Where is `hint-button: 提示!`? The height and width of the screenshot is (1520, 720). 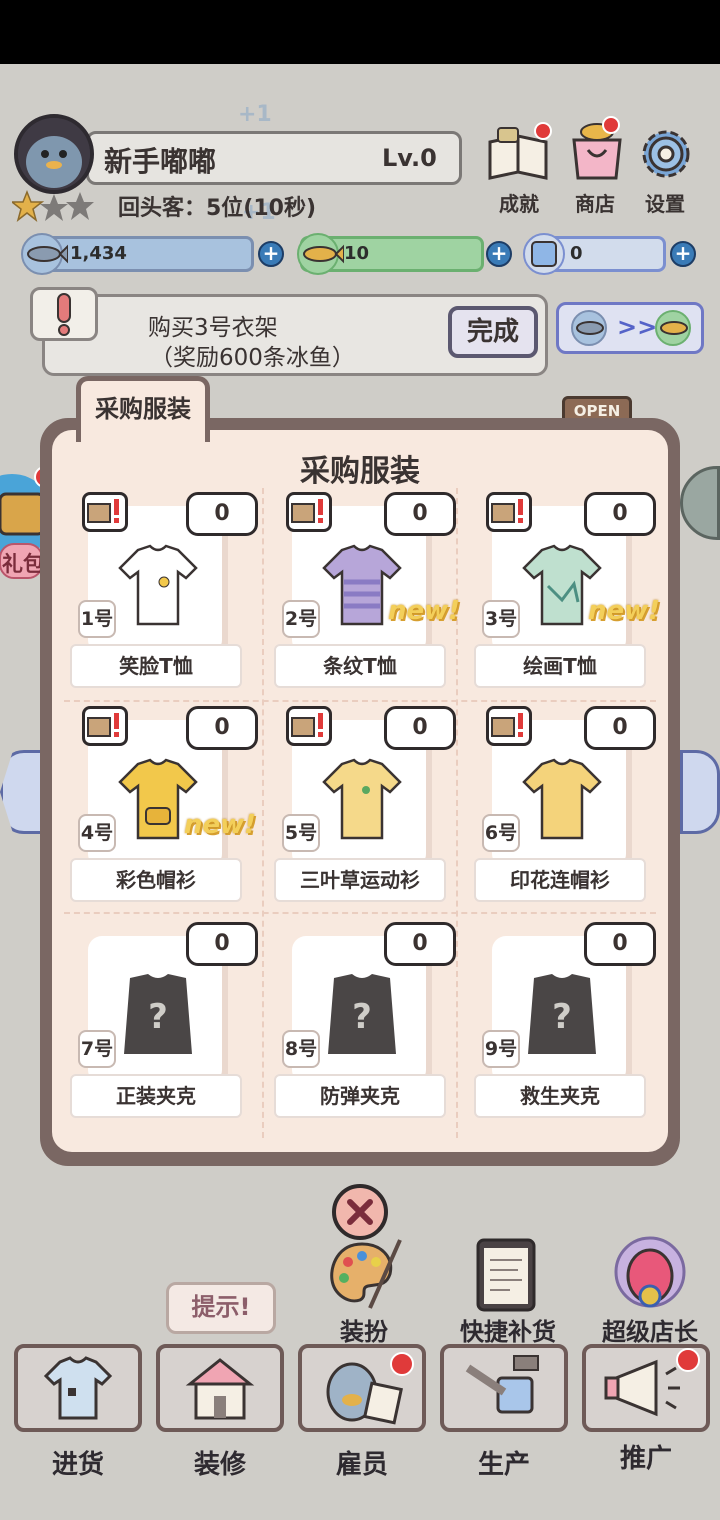
hint-button: 提示! is located at coordinates (221, 1308).